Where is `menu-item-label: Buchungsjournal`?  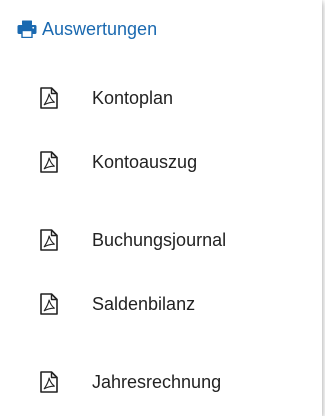
menu-item-label: Buchungsjournal is located at coordinates (159, 239).